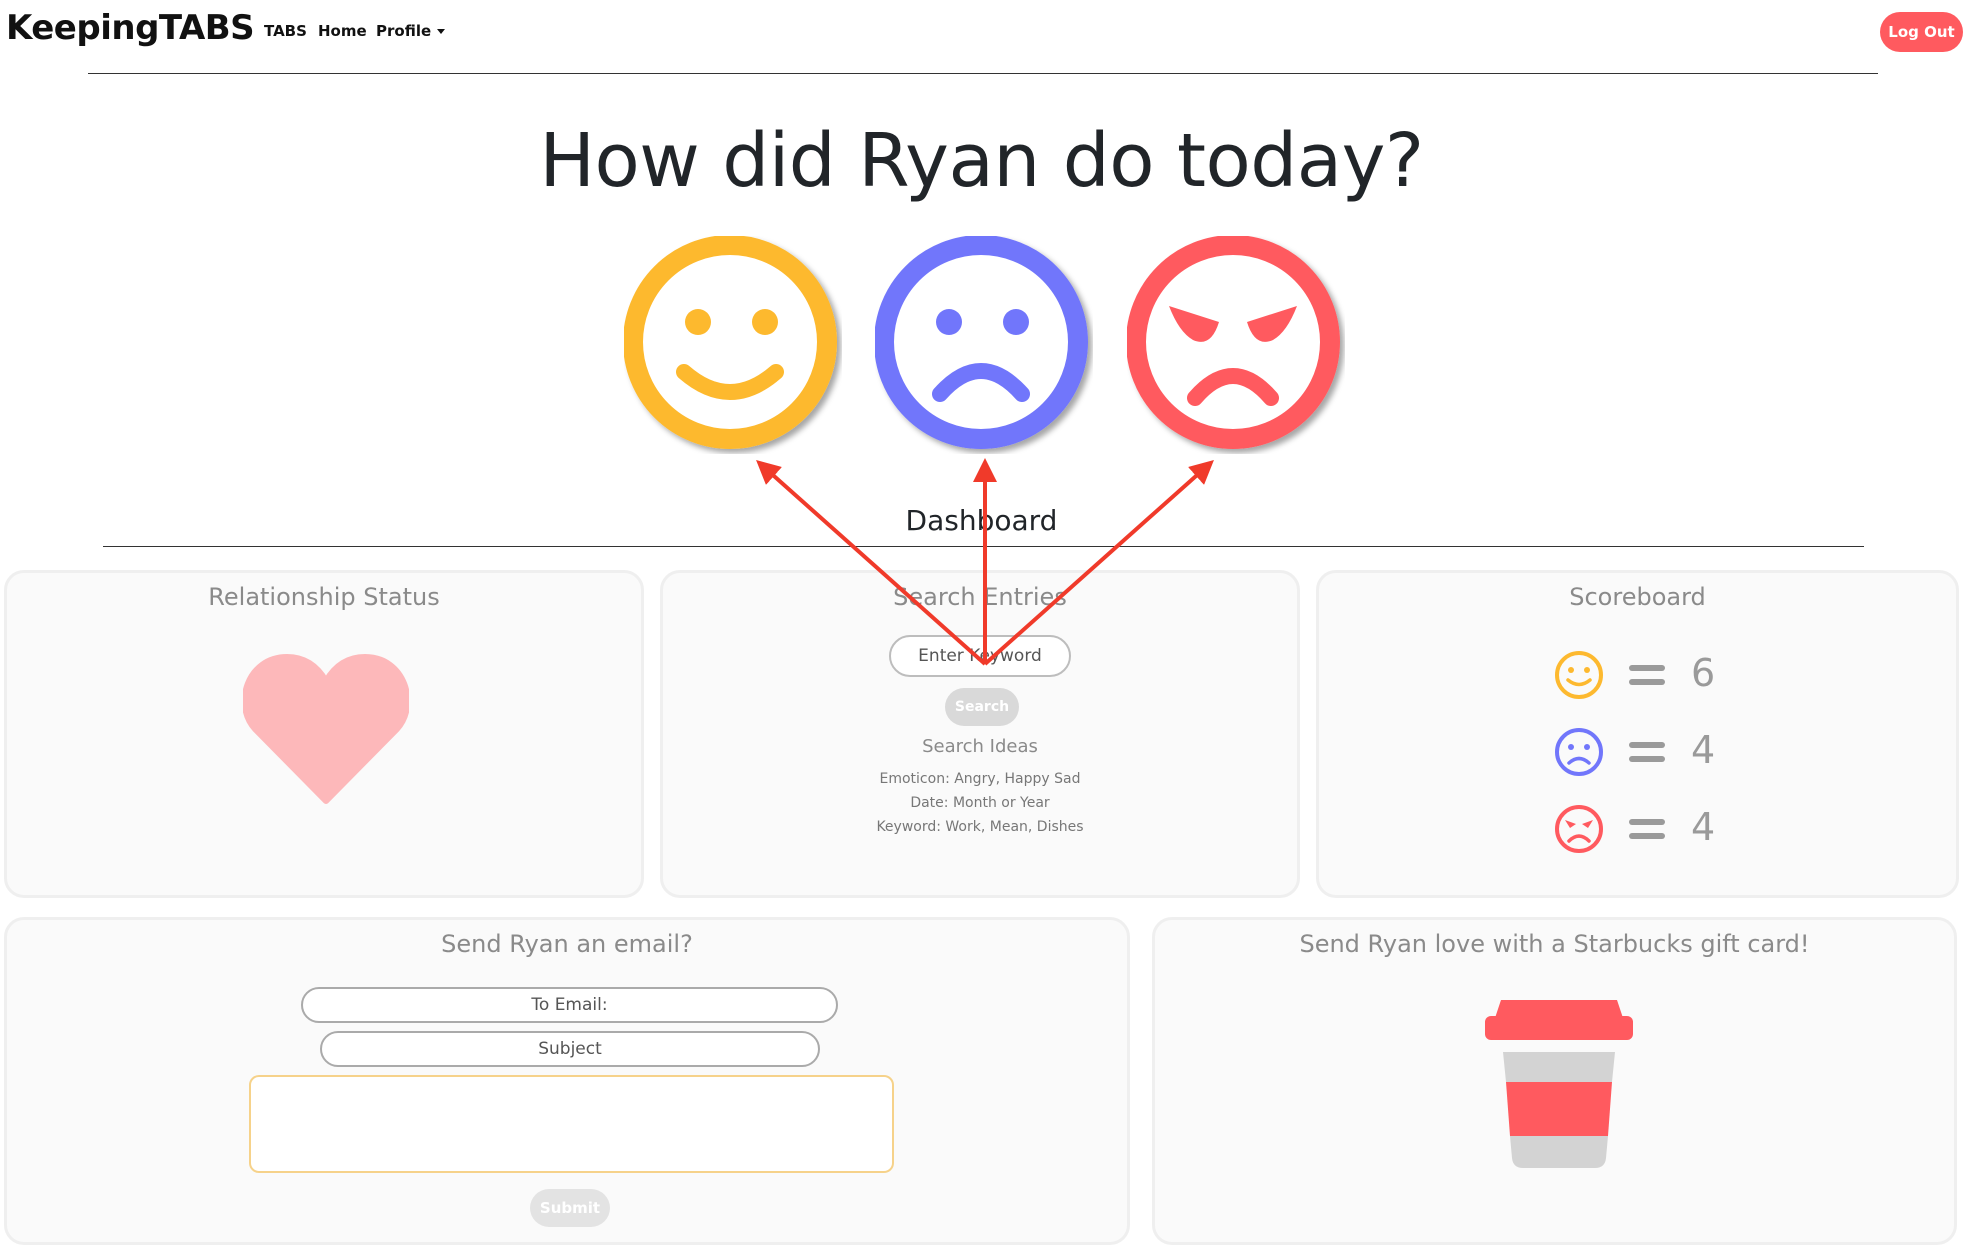 This screenshot has height=1250, width=1963. I want to click on sad-face-button, so click(984, 345).